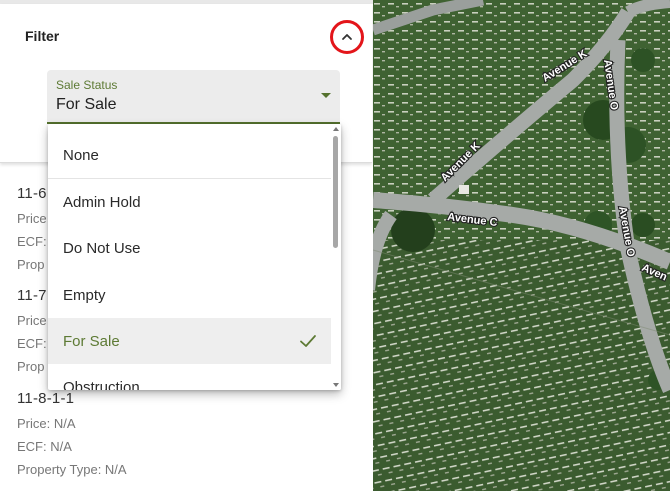  Describe the element at coordinates (336, 257) in the screenshot. I see `menu-scrollbar` at that location.